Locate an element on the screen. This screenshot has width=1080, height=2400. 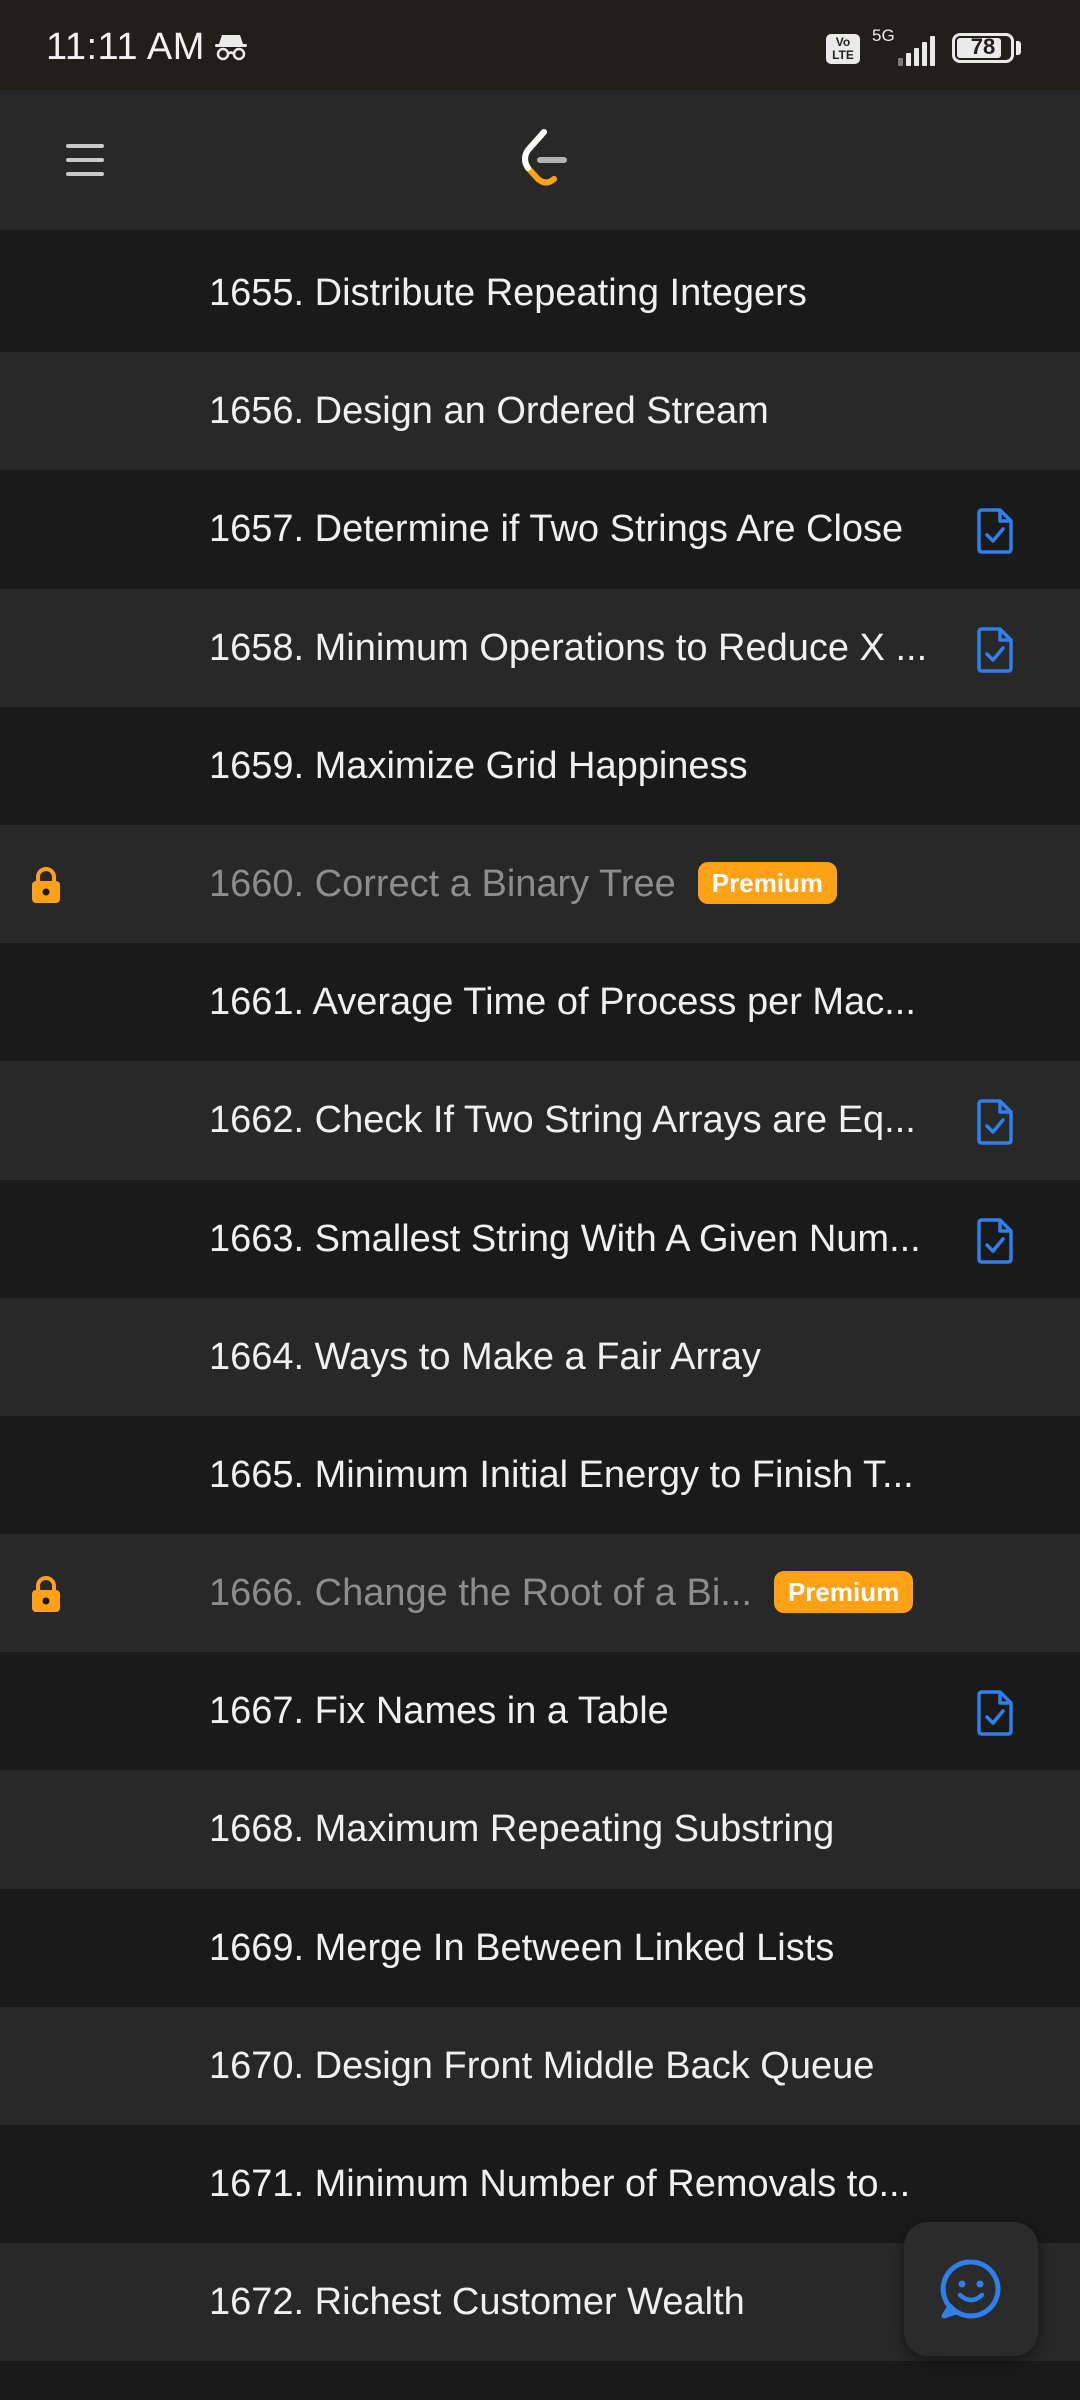
problem-row: 1664. Ways to Make a Fair Array is located at coordinates (540, 1356).